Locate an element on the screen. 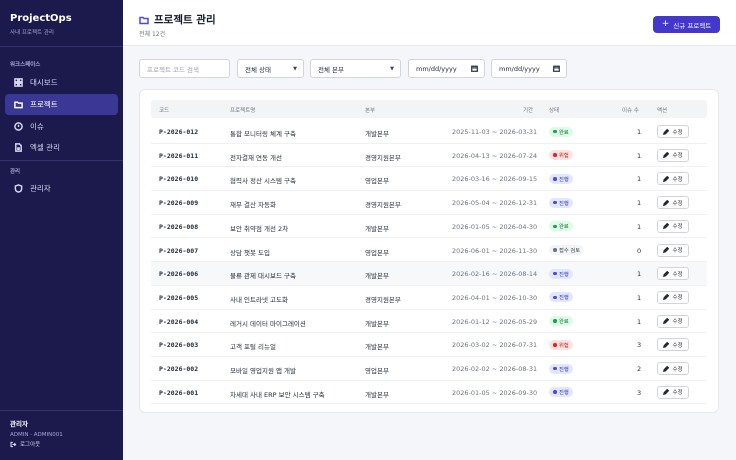 This screenshot has width=736, height=460. date-from-input: mm/dd/yyyy is located at coordinates (446, 68).